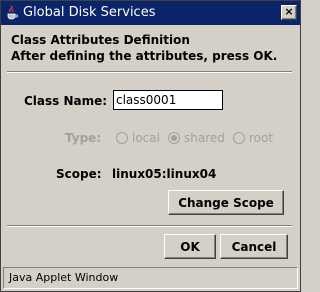 This screenshot has width=320, height=292. I want to click on scope-value: linux05:linux04, so click(164, 174).